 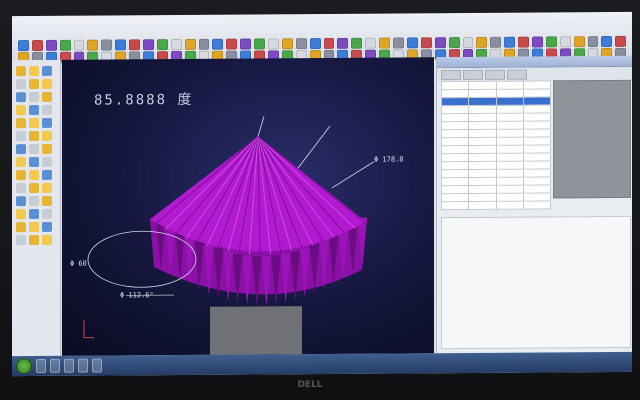 I want to click on start-button, so click(x=24, y=366).